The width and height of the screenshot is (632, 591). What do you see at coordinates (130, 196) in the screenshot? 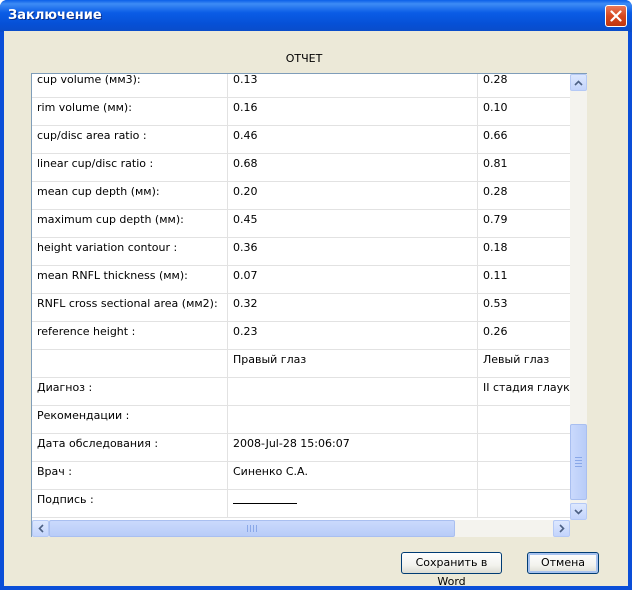
I see `row-label: mean cup depth (мм):` at bounding box center [130, 196].